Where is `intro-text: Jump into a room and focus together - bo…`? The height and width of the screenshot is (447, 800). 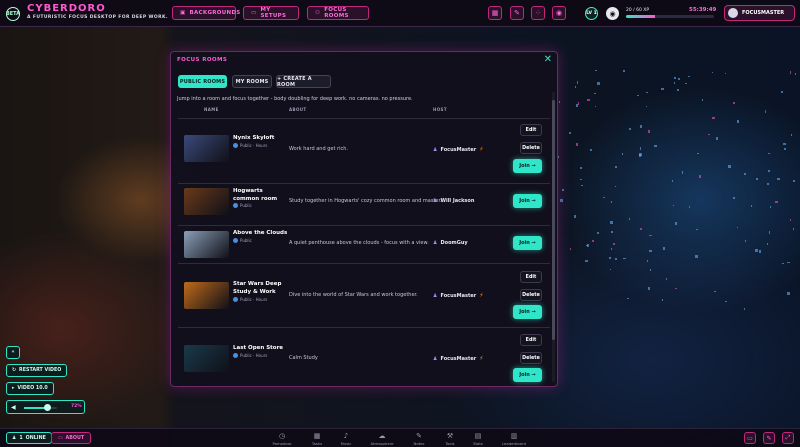 intro-text: Jump into a room and focus together - bo… is located at coordinates (295, 99).